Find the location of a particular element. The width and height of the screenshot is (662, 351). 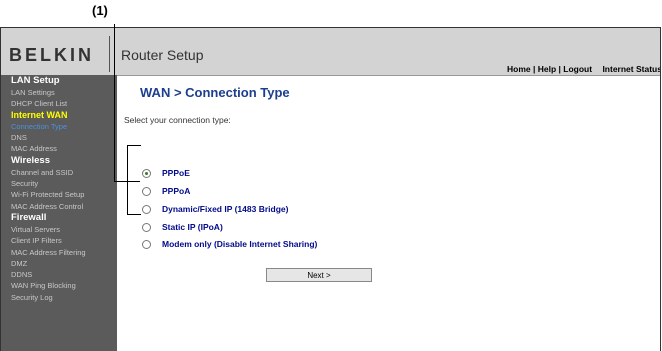

sidebar-section-internet-wan: Internet WAN is located at coordinates (59, 115).